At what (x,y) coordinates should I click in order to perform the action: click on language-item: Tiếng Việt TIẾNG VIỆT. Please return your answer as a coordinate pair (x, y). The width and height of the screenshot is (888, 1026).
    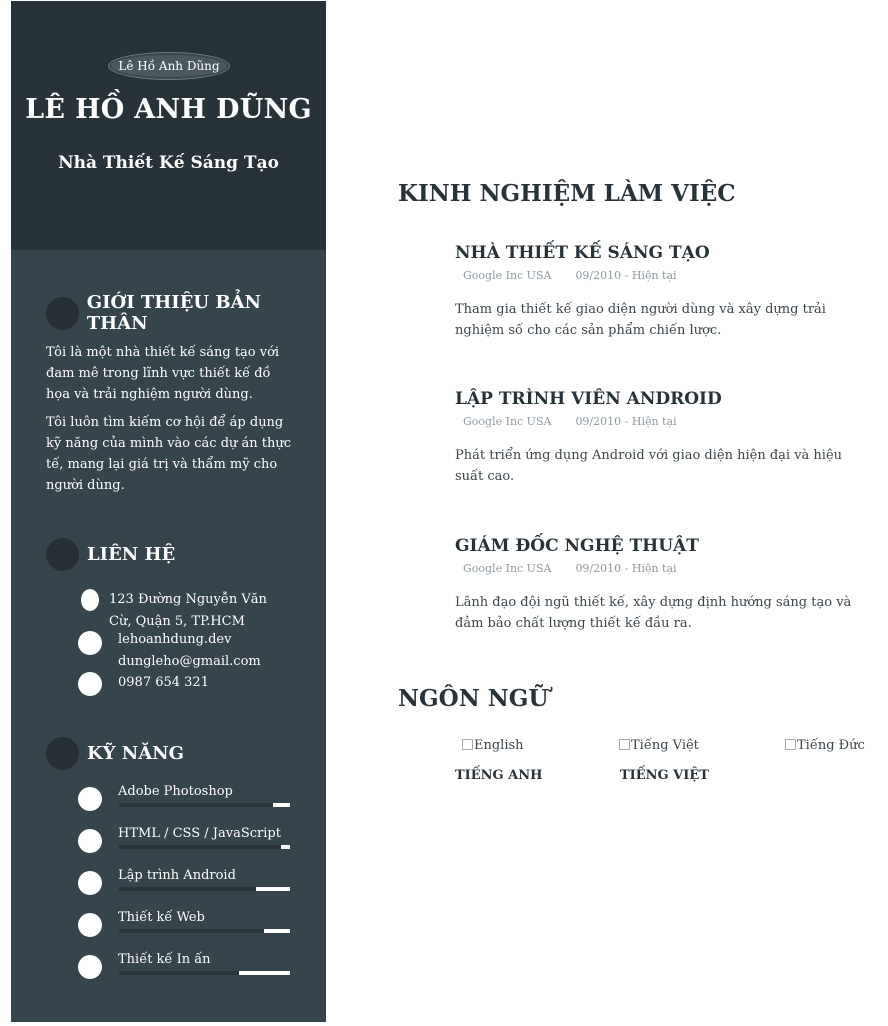
    Looking at the image, I should click on (664, 760).